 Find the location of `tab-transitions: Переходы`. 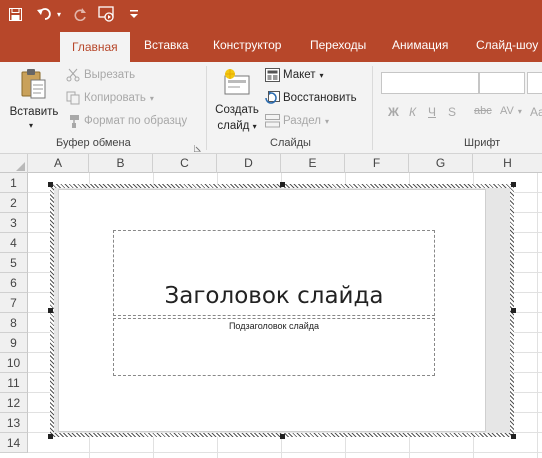

tab-transitions: Переходы is located at coordinates (338, 45).